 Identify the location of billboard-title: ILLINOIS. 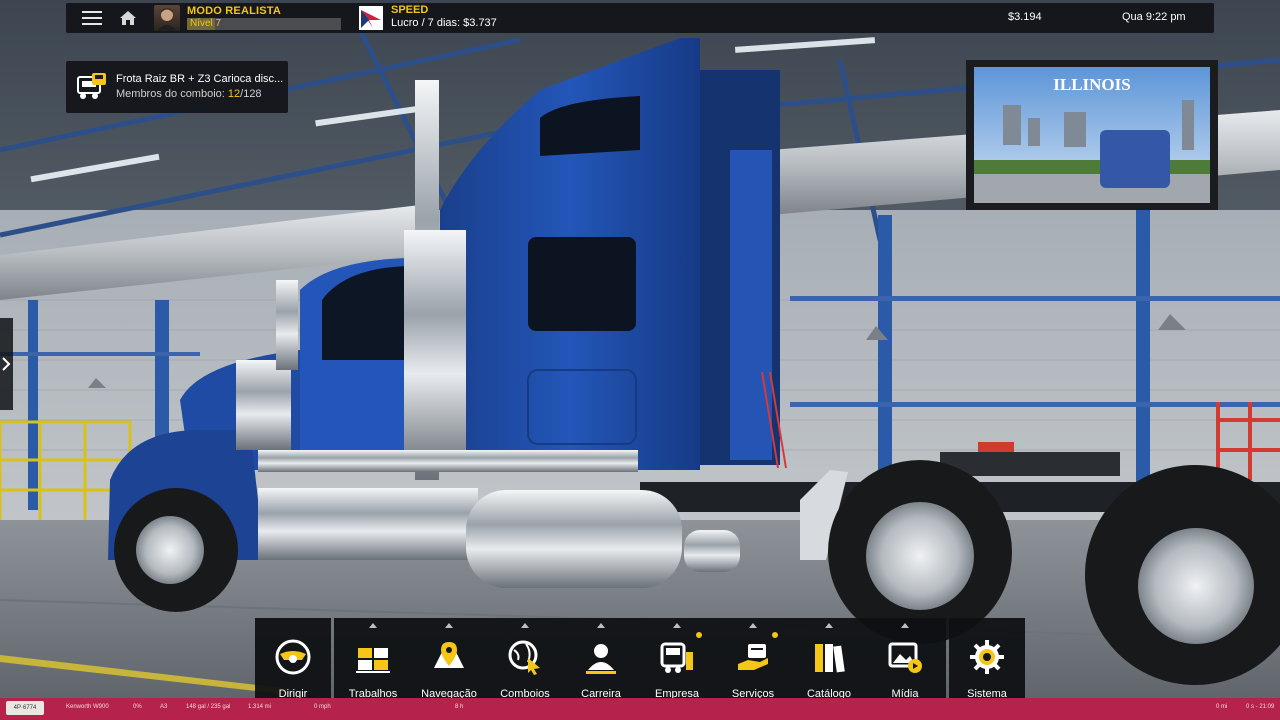
(1091, 84).